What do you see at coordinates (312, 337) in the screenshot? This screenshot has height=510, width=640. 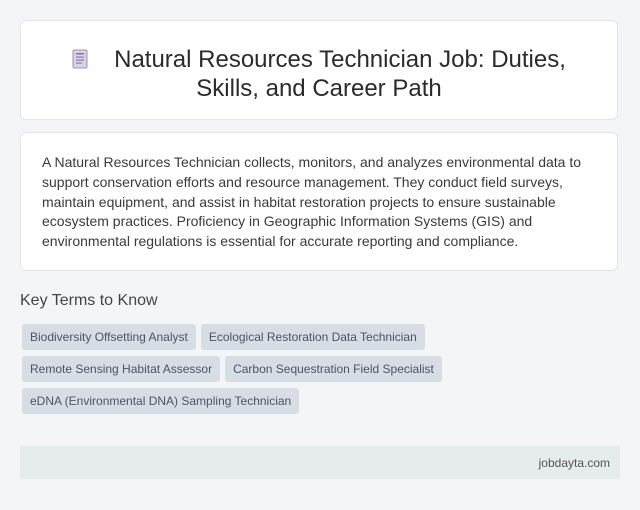 I see `key-term-tag: Ecological Restoration Data Technician` at bounding box center [312, 337].